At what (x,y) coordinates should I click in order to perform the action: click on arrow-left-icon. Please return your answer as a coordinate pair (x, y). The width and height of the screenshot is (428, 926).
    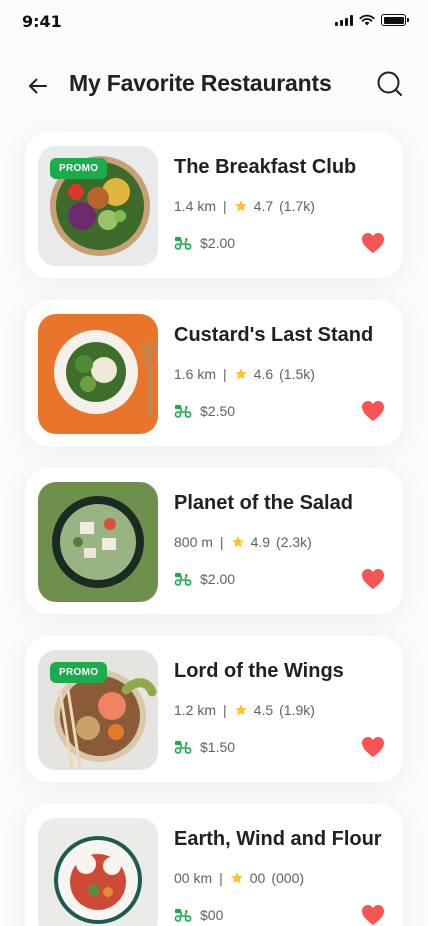
    Looking at the image, I should click on (38, 86).